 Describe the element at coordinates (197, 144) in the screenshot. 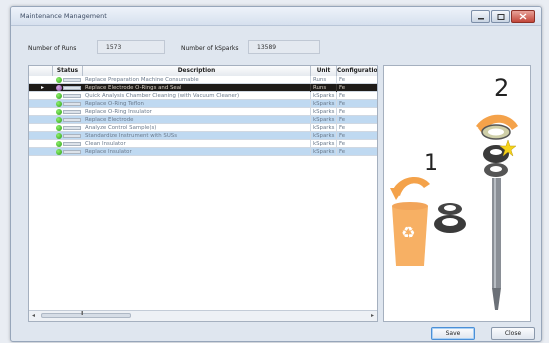

I see `description-cell: Clean Insulator` at that location.